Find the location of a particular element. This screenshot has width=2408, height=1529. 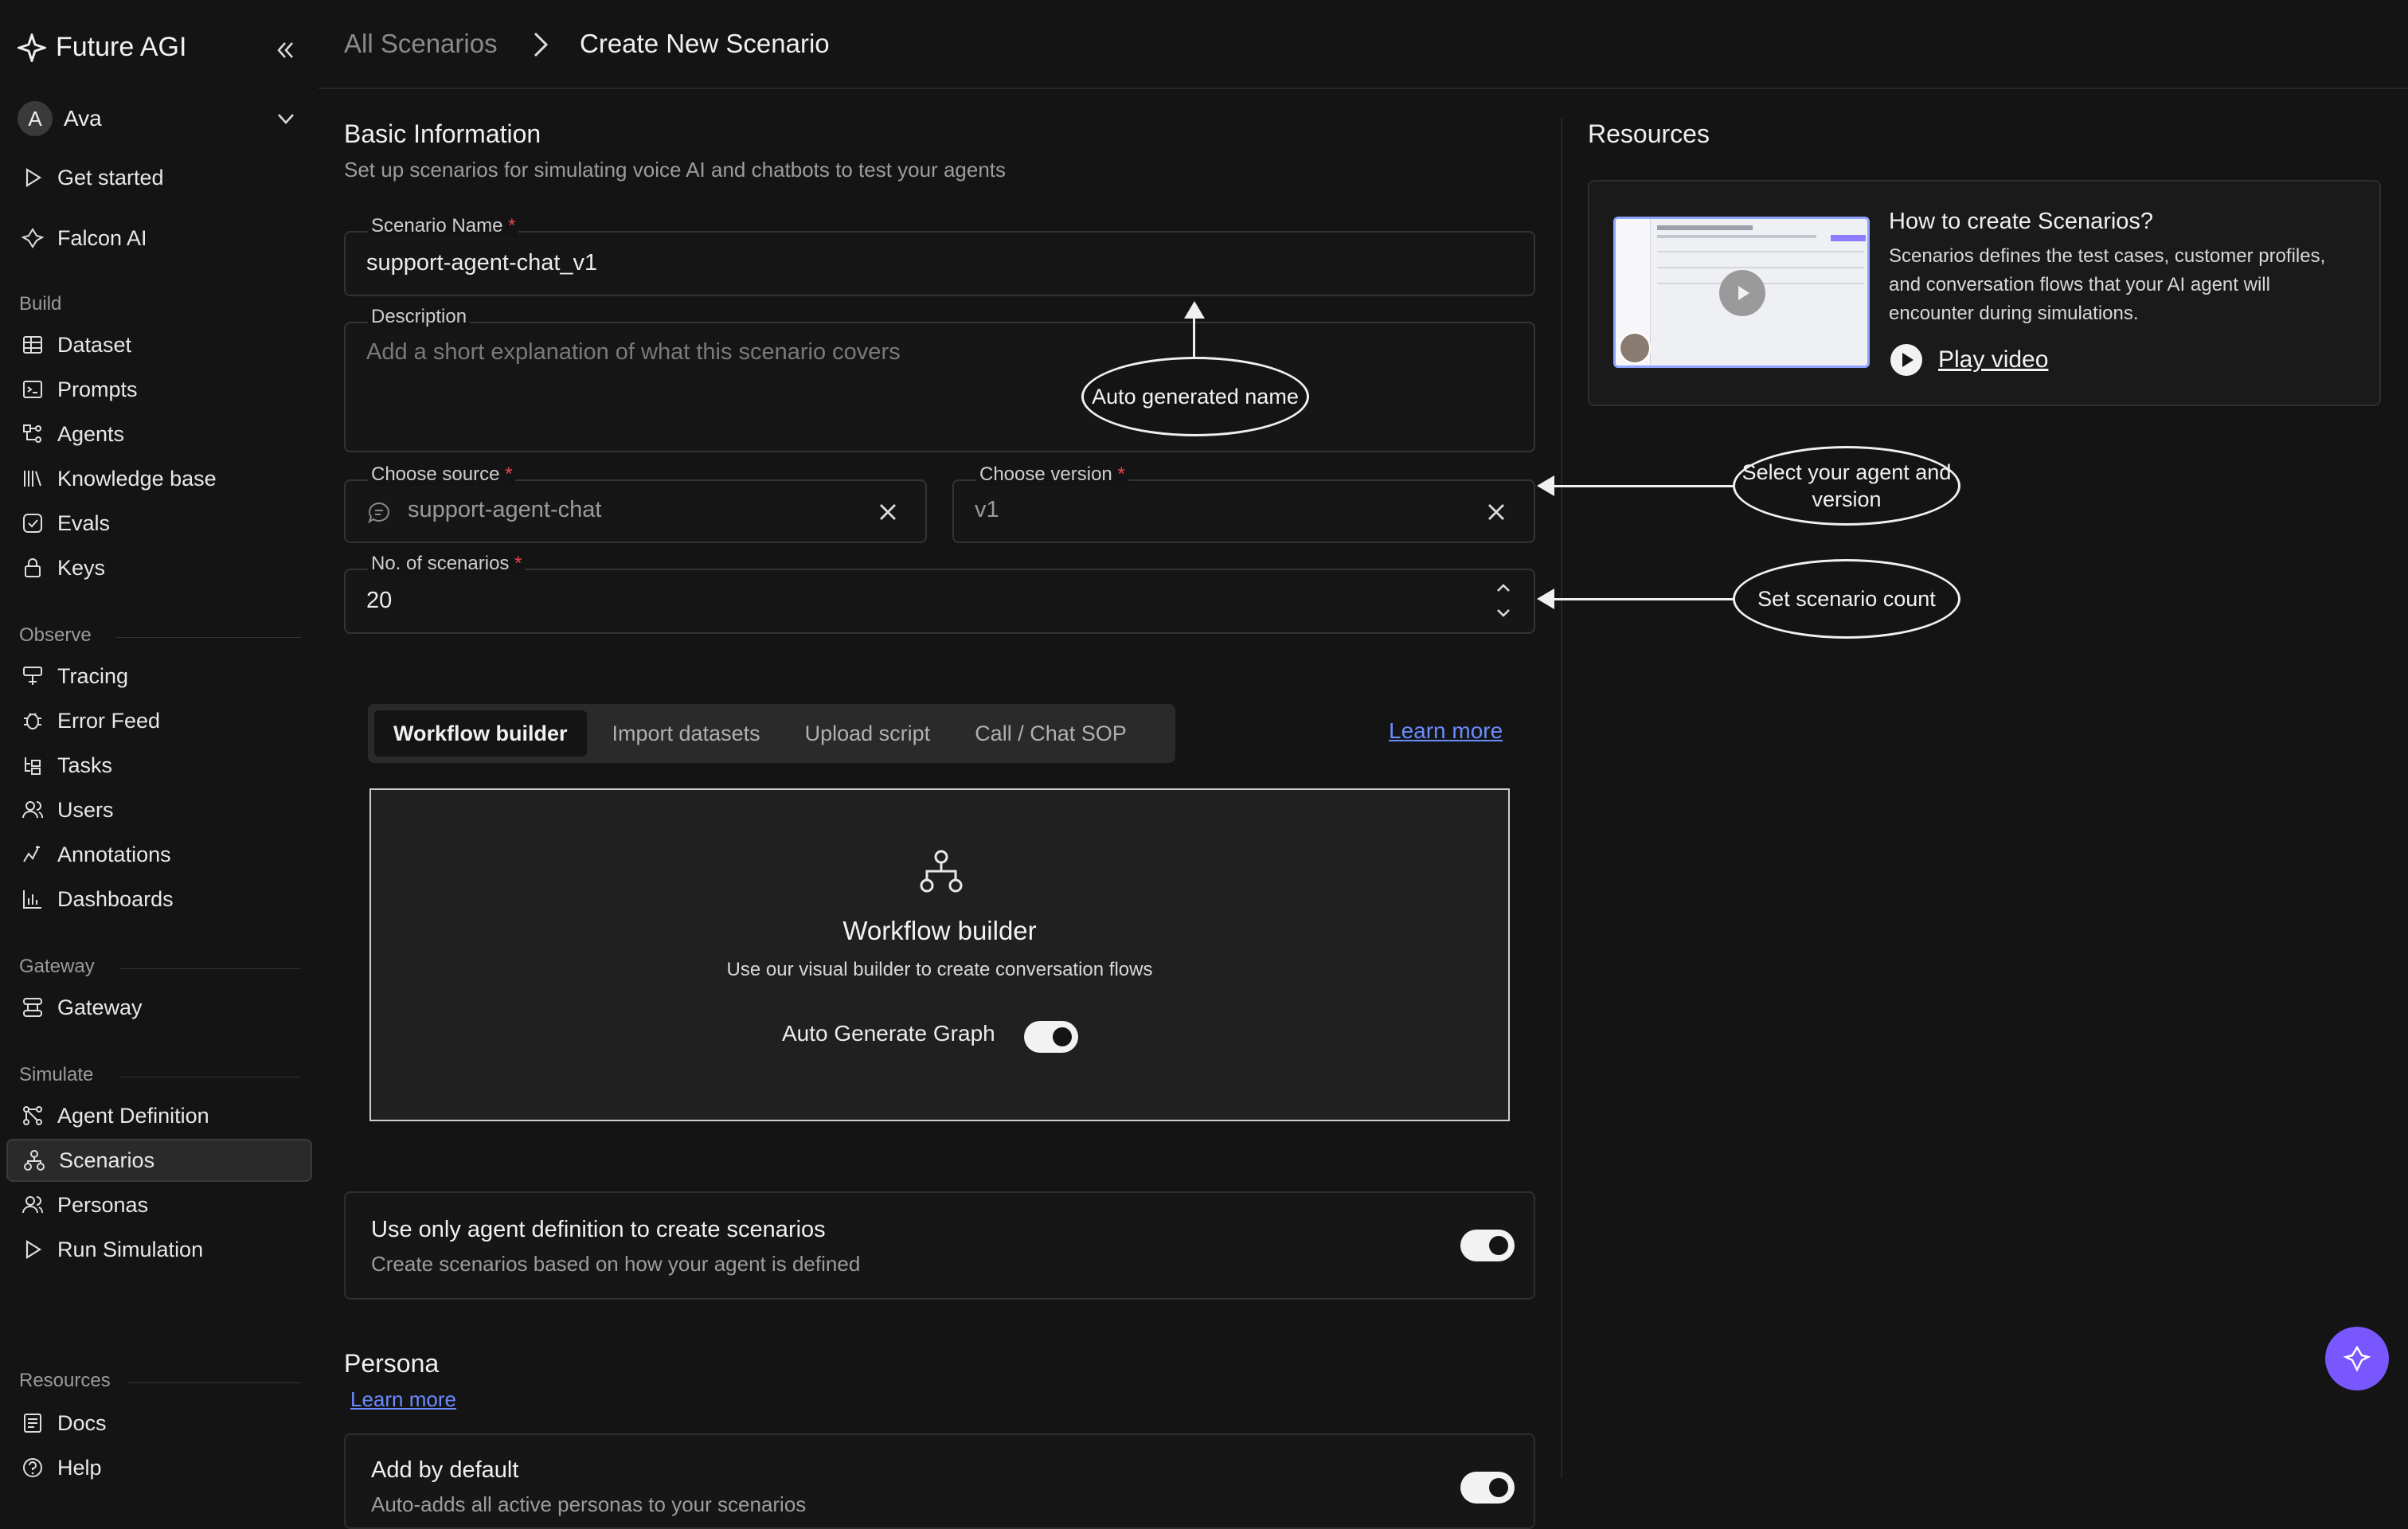

choose-source-field: Choose source * support-agent-chat is located at coordinates (635, 503).